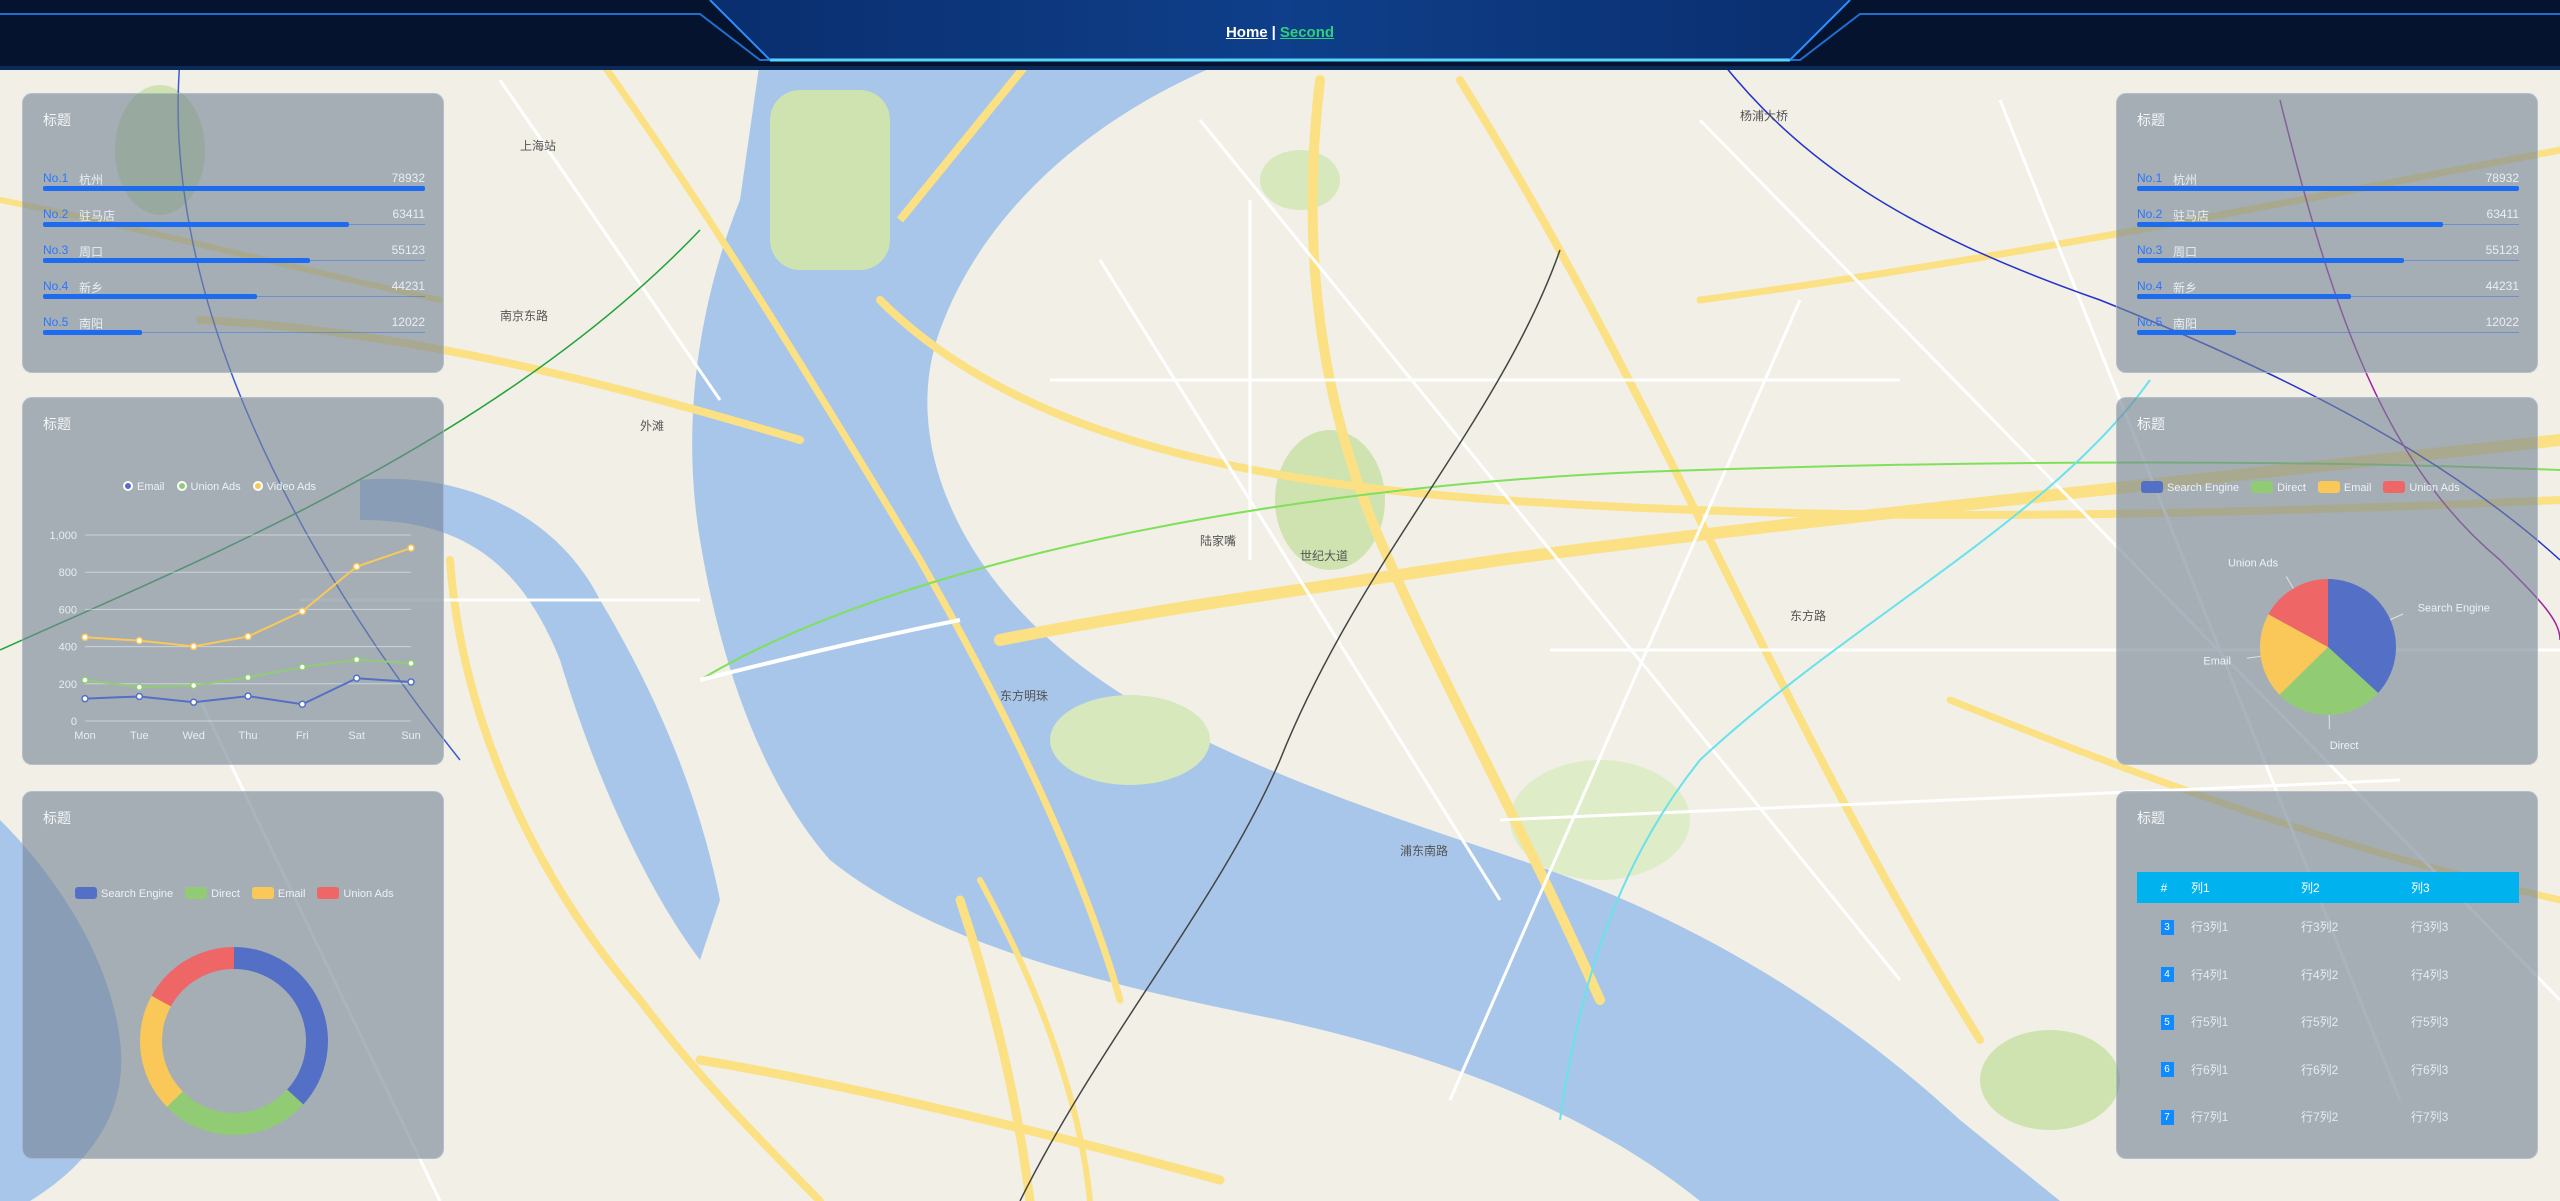 The height and width of the screenshot is (1201, 2560). I want to click on slice-label: Email, so click(2217, 661).